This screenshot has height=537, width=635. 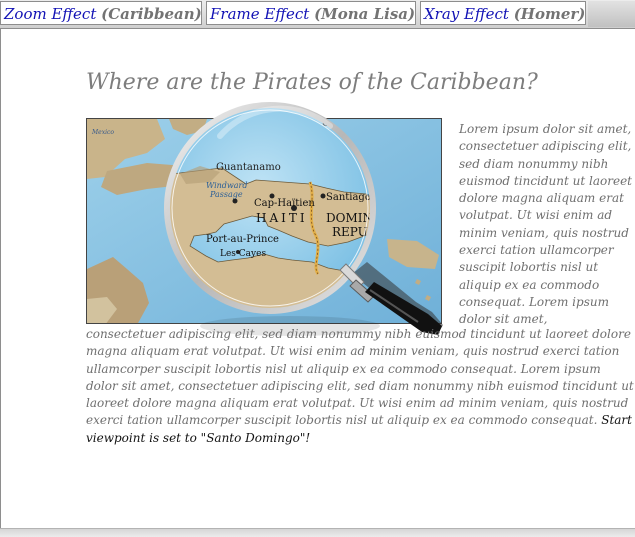 What do you see at coordinates (102, 132) in the screenshot?
I see `map-label-mexico: Mexico` at bounding box center [102, 132].